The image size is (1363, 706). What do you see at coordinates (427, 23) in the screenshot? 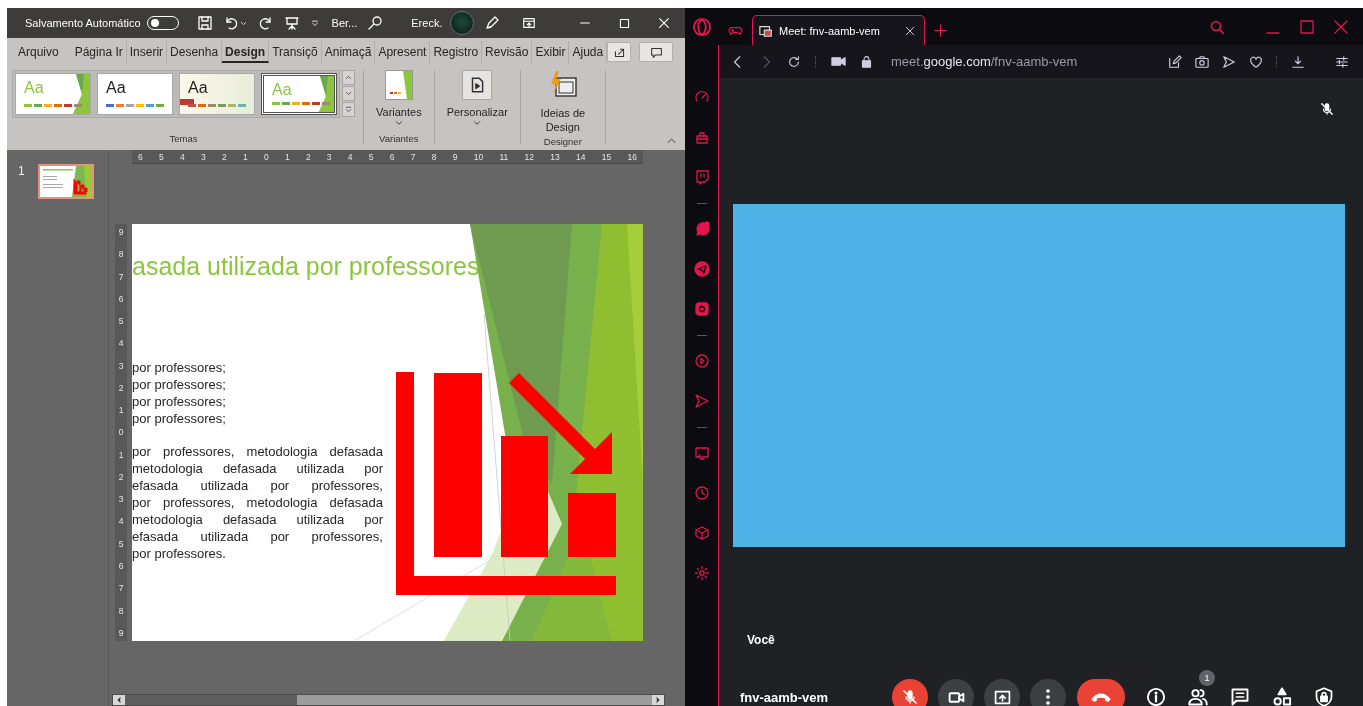
I see `user-name: Ereck.` at bounding box center [427, 23].